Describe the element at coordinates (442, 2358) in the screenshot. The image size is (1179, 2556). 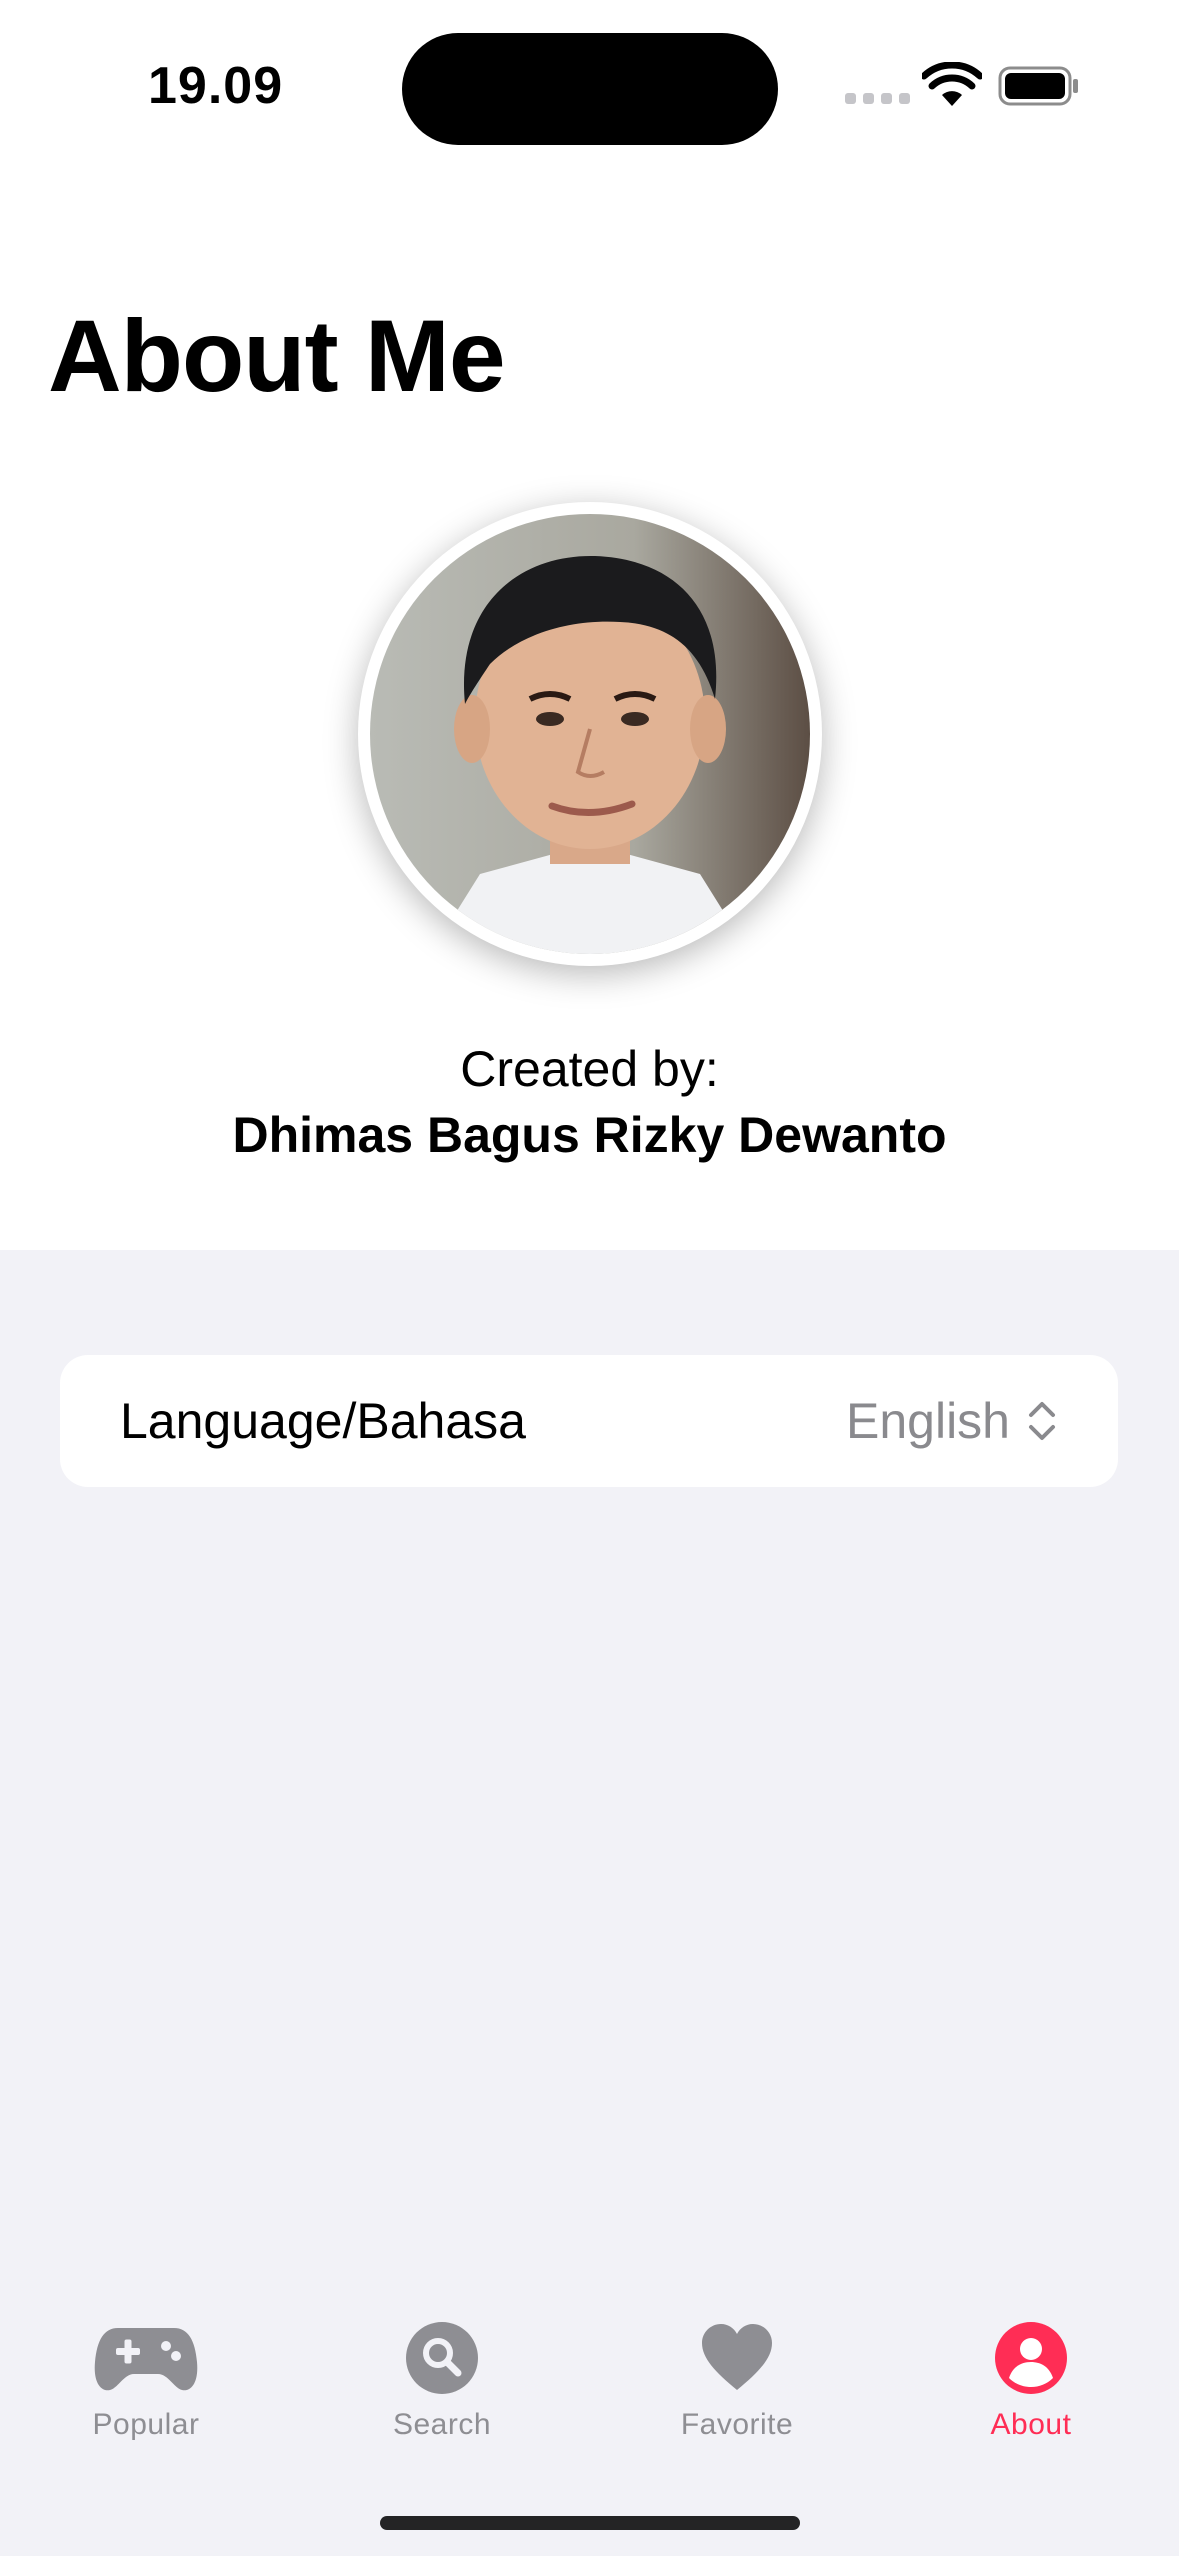
I see `search-icon` at that location.